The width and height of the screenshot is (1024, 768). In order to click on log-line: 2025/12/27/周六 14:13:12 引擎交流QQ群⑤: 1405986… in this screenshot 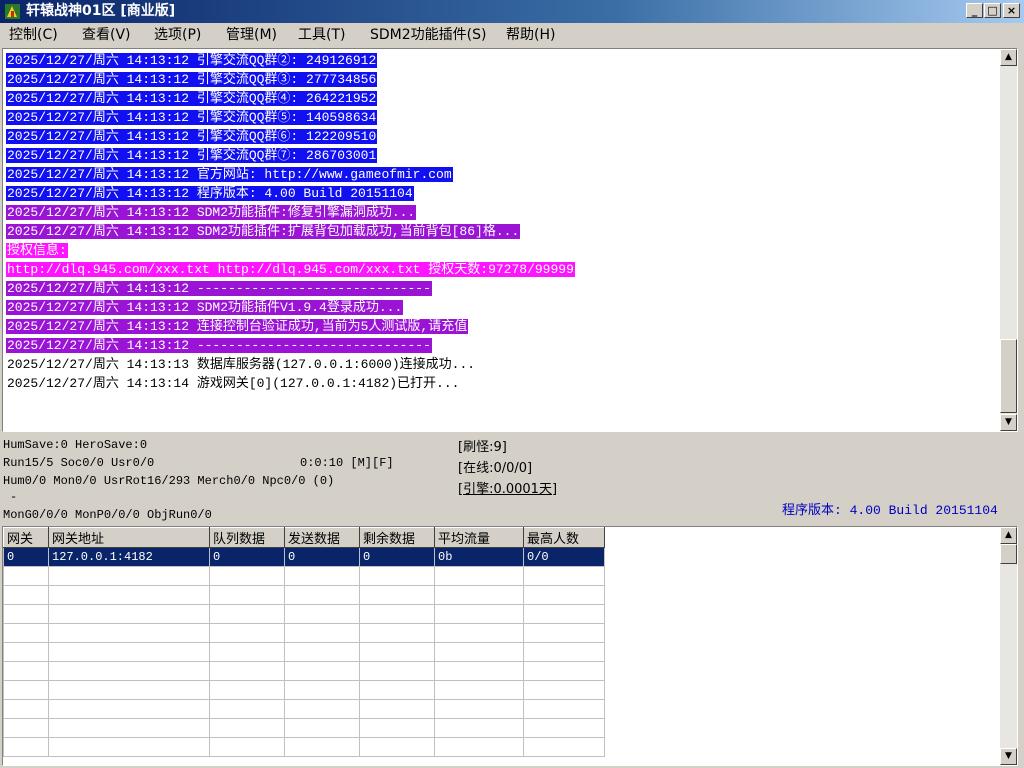, I will do `click(501, 117)`.